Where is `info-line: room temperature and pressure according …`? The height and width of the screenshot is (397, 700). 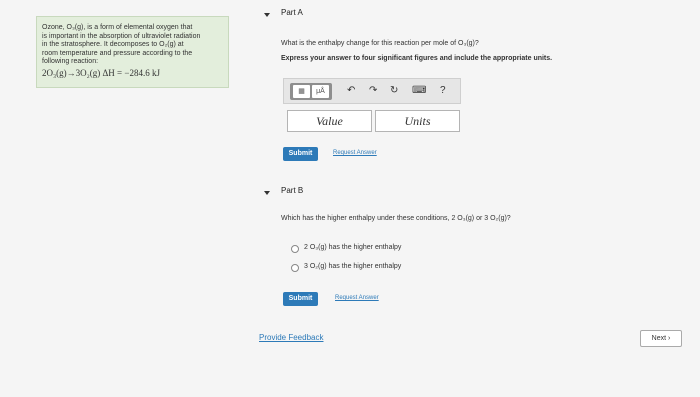
info-line: room temperature and pressure according … is located at coordinates (117, 53).